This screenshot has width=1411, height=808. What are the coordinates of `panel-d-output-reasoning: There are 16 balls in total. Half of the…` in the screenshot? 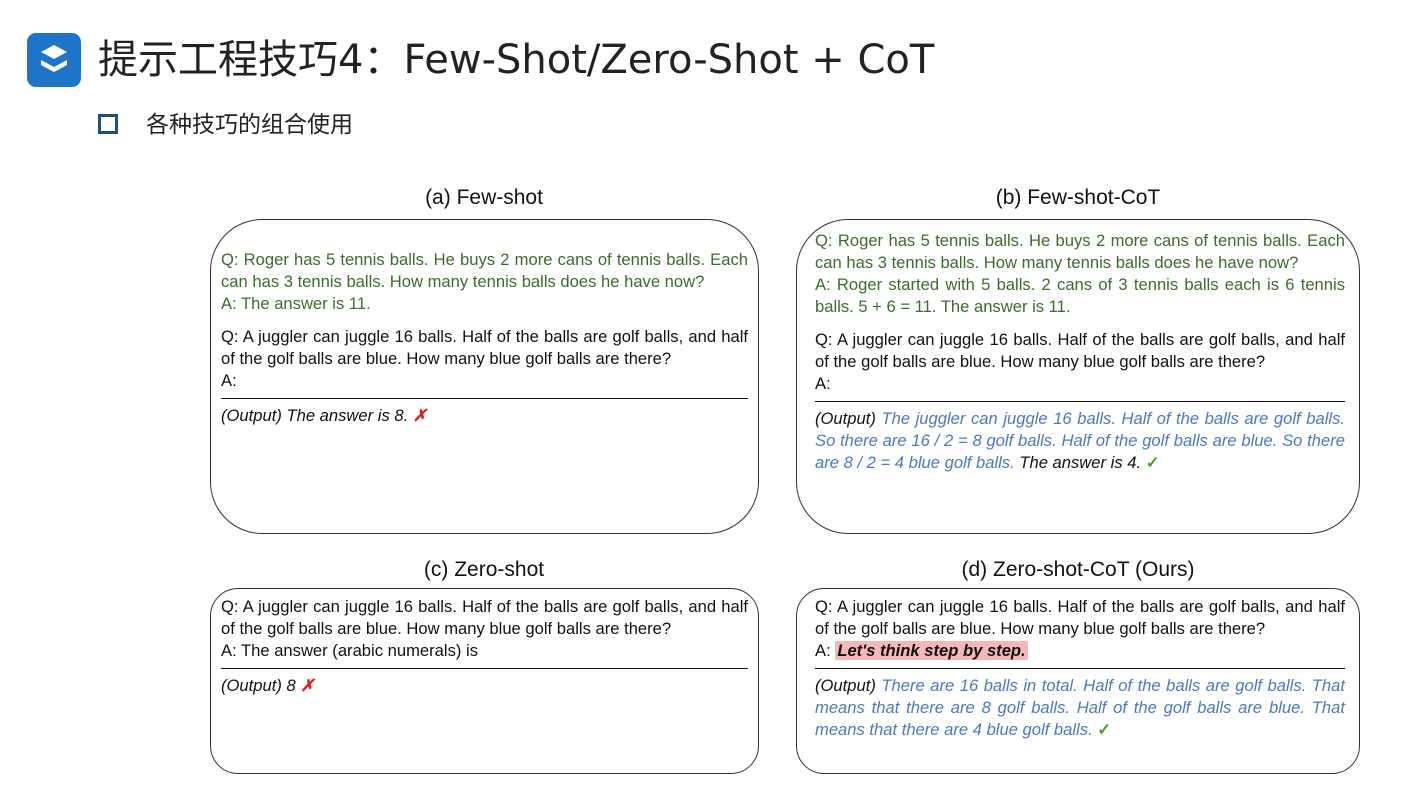 It's located at (1080, 707).